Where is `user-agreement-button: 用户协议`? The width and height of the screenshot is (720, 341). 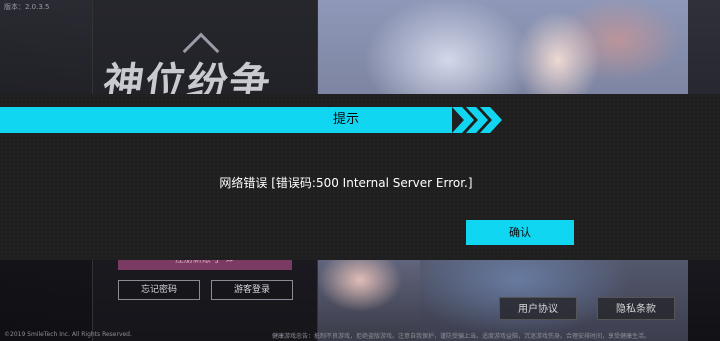 user-agreement-button: 用户协议 is located at coordinates (538, 308).